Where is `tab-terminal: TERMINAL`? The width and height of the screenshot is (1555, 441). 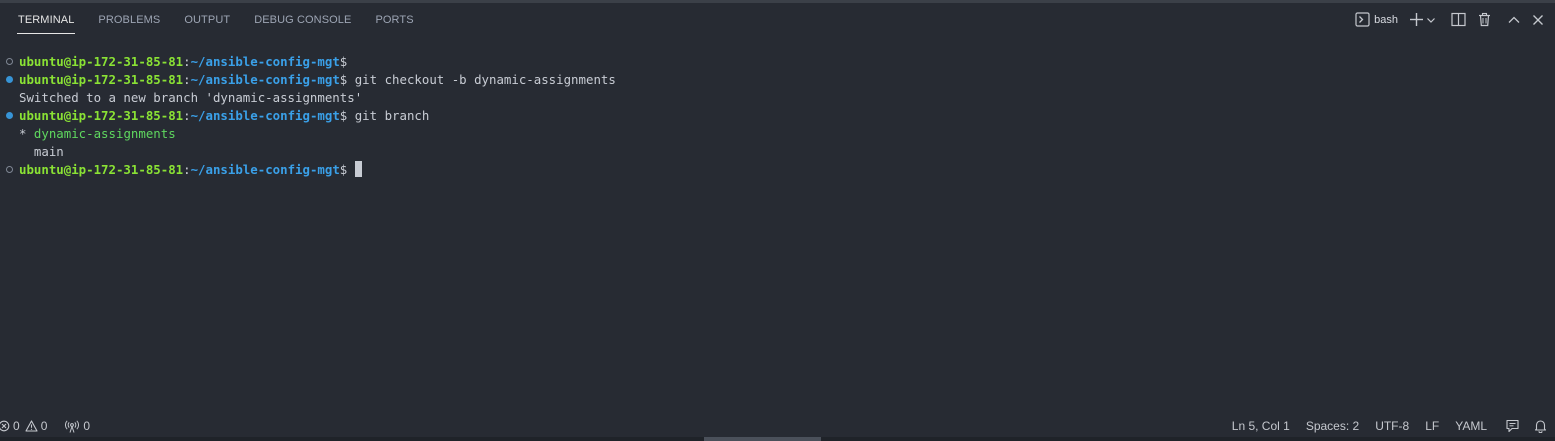
tab-terminal: TERMINAL is located at coordinates (46, 19).